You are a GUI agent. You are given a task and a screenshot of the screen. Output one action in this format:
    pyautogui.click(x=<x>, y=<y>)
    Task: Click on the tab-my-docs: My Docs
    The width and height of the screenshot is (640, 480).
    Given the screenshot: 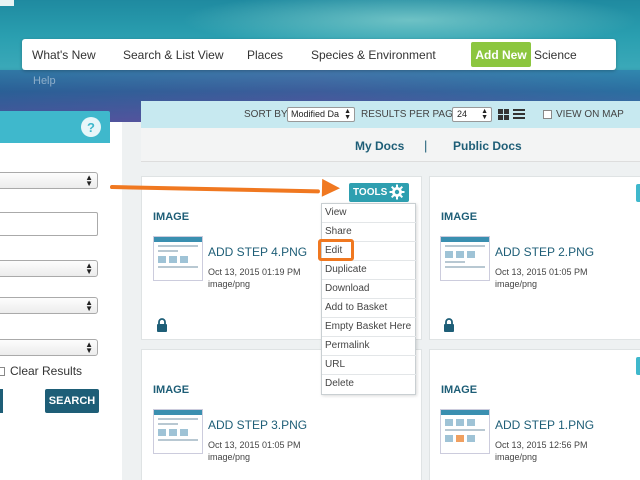 What is the action you would take?
    pyautogui.click(x=379, y=146)
    